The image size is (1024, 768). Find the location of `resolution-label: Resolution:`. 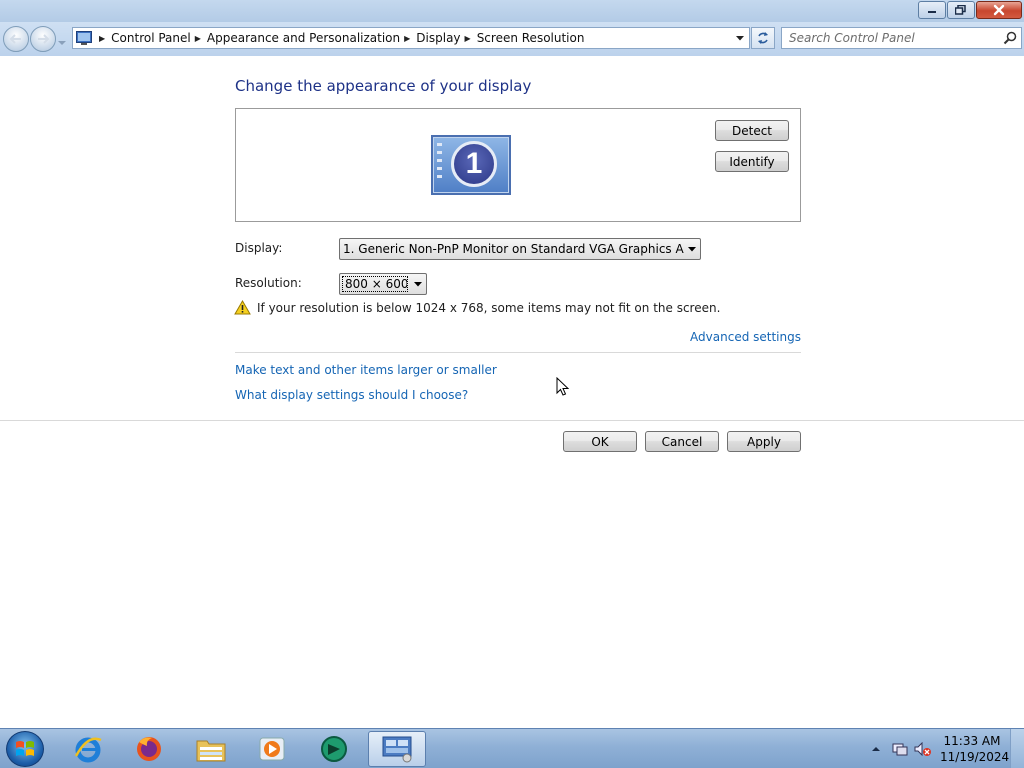

resolution-label: Resolution: is located at coordinates (268, 283).